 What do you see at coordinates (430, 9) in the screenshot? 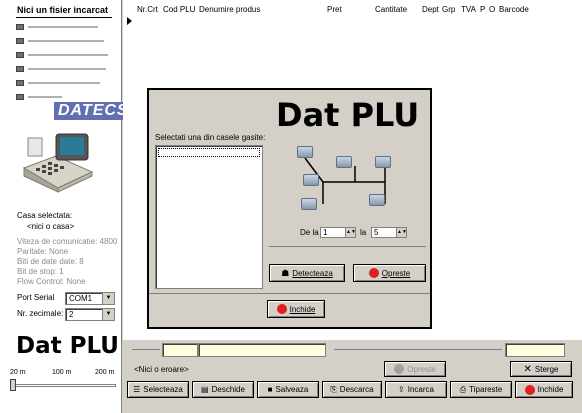
I see `col-dept: Dept` at bounding box center [430, 9].